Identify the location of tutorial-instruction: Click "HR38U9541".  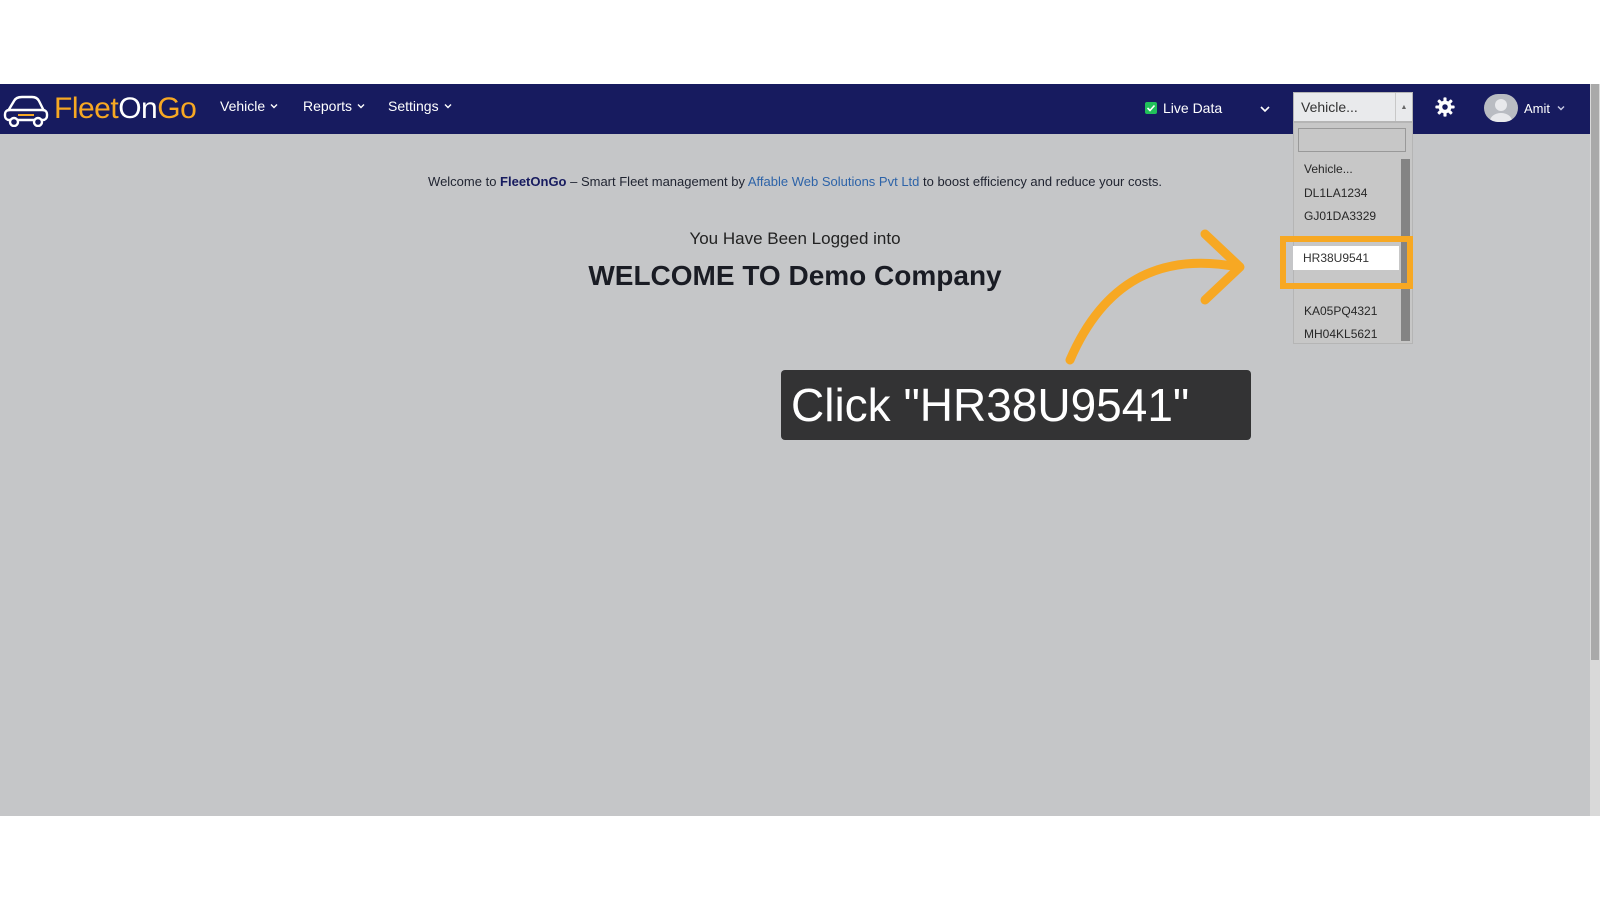
(990, 405).